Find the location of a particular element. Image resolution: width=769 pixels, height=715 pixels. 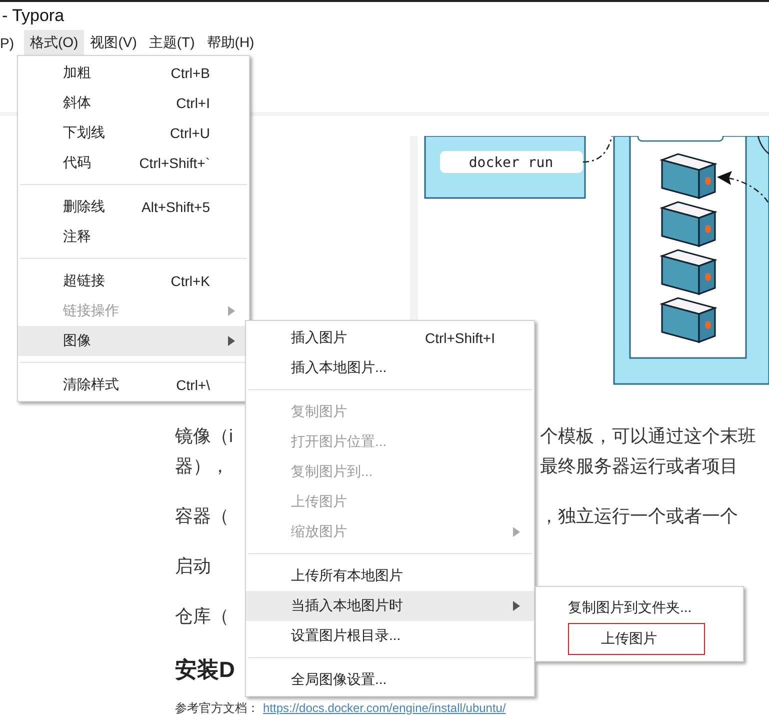

menu-item: 代码 Ctrl+Shift+` is located at coordinates (133, 163).